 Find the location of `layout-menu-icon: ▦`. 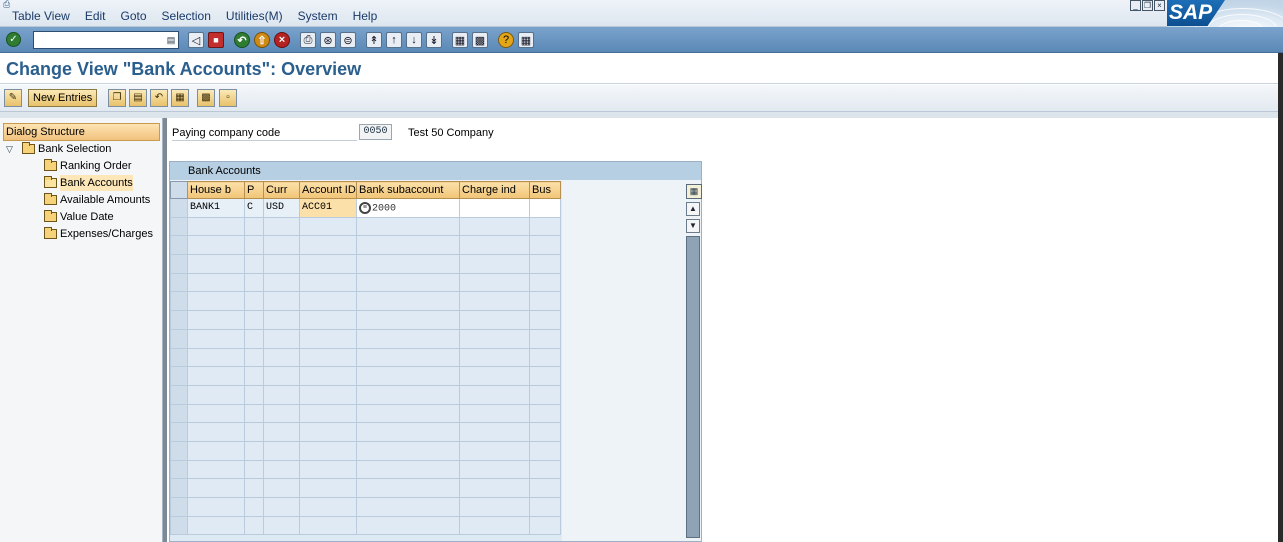

layout-menu-icon: ▦ is located at coordinates (526, 40).